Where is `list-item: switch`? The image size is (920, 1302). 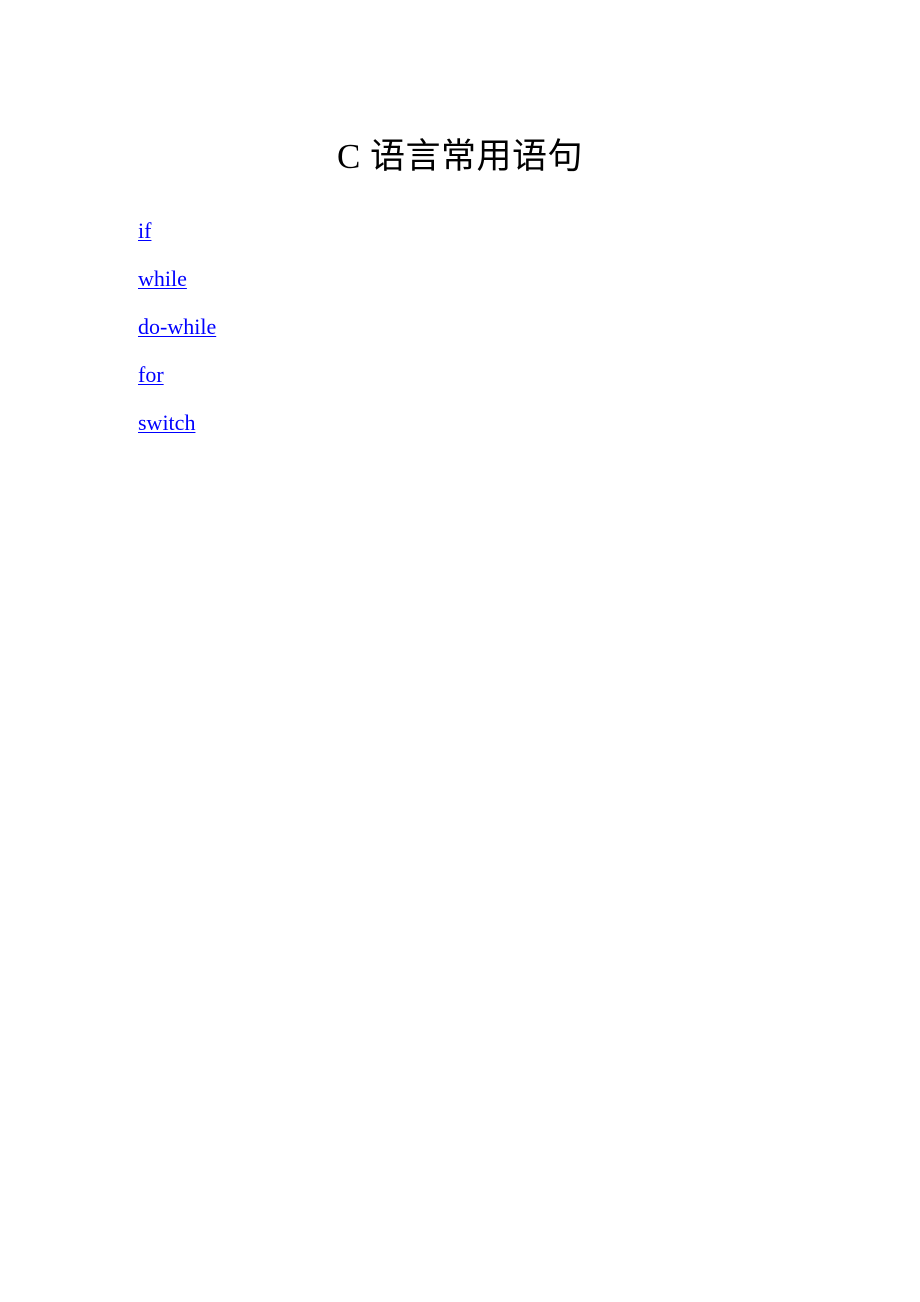 list-item: switch is located at coordinates (177, 434).